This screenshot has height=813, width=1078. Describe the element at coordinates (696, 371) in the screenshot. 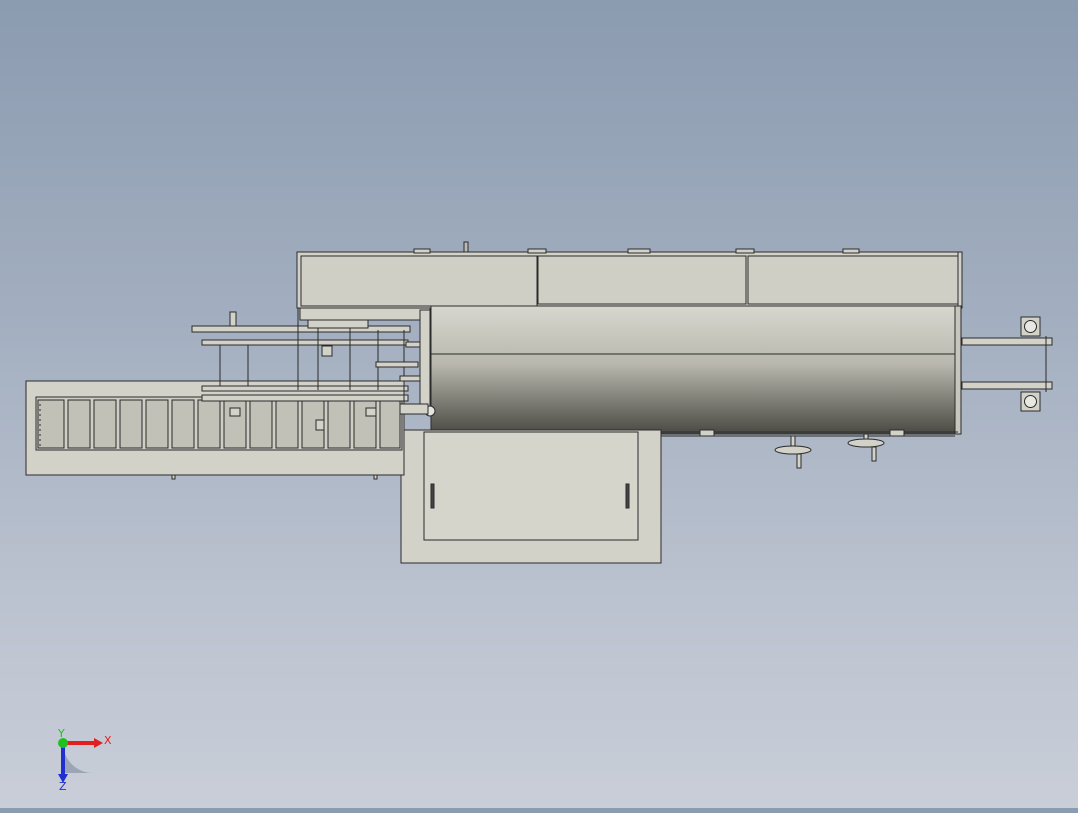

I see `drum-cylinder` at that location.